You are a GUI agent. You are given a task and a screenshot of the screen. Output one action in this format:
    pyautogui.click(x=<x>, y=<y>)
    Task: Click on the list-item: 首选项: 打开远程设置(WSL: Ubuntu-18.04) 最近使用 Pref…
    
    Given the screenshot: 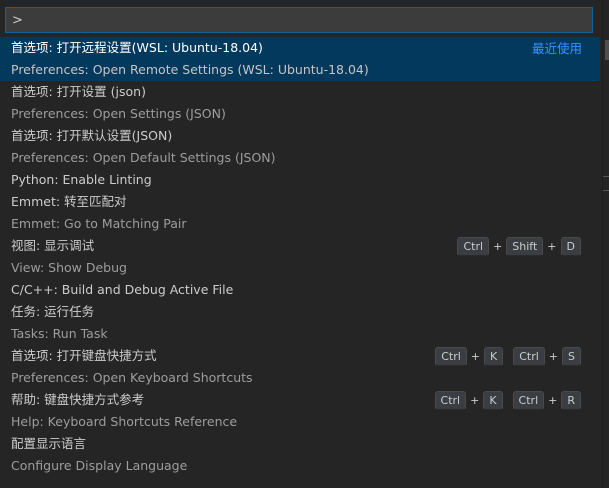 What is the action you would take?
    pyautogui.click(x=300, y=59)
    